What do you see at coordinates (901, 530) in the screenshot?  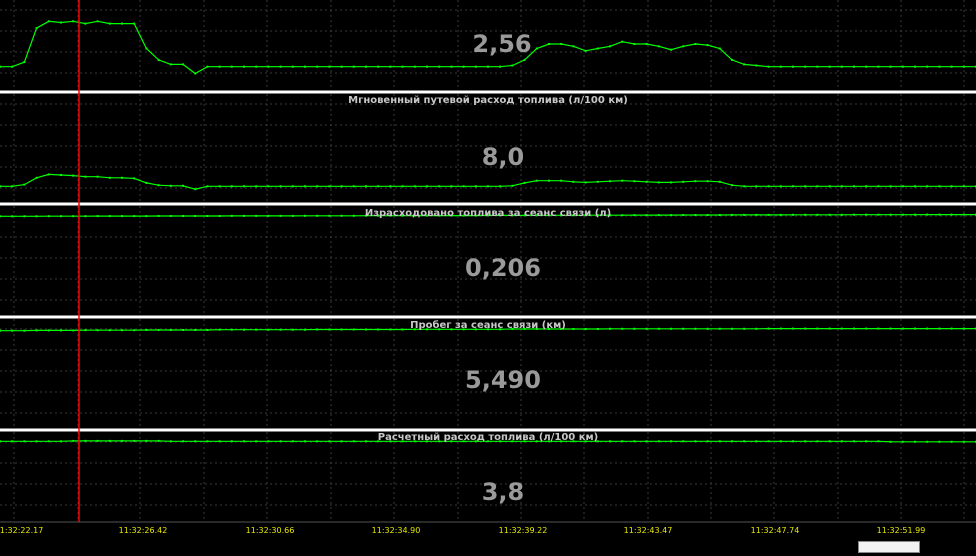 I see `x-tick-label: 11:32:51.99` at bounding box center [901, 530].